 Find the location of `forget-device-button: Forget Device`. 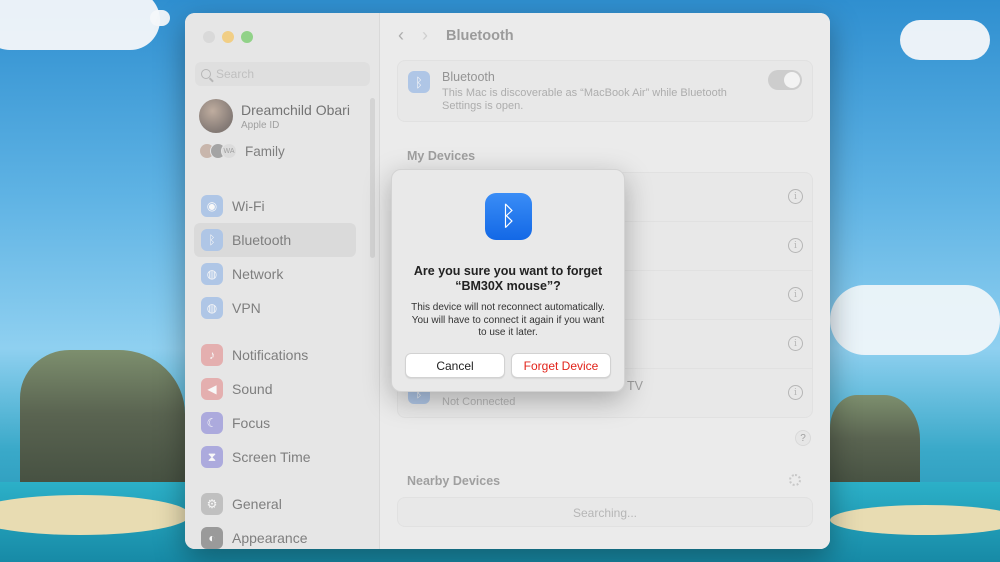

forget-device-button: Forget Device is located at coordinates (561, 365).